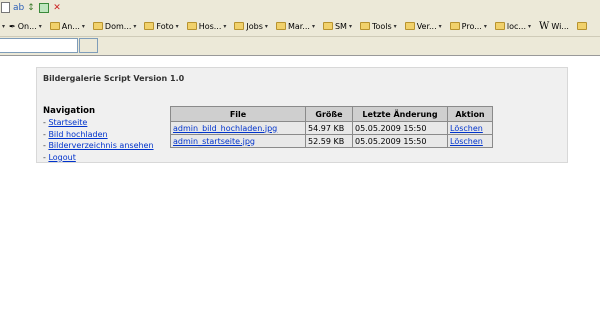  I want to click on bookmark-1: An... ▾, so click(67, 26).